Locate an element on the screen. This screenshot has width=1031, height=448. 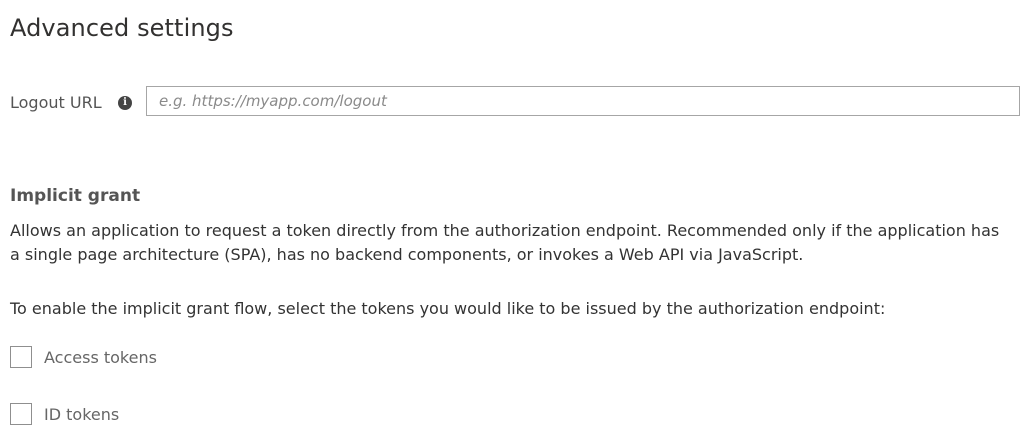
info-icon: i is located at coordinates (125, 103).